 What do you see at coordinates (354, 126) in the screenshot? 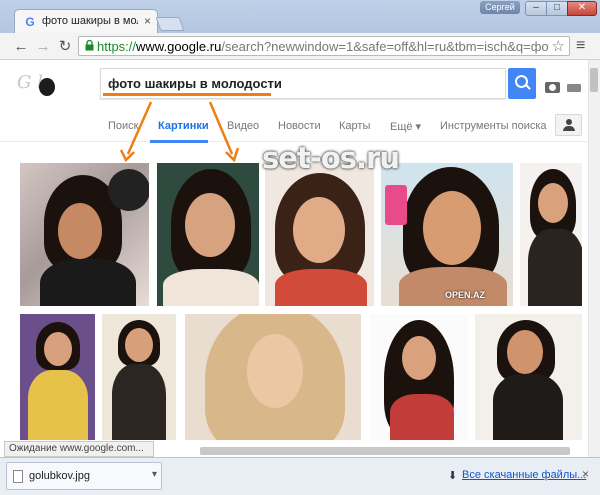
I see `tab-maps: Карты` at bounding box center [354, 126].